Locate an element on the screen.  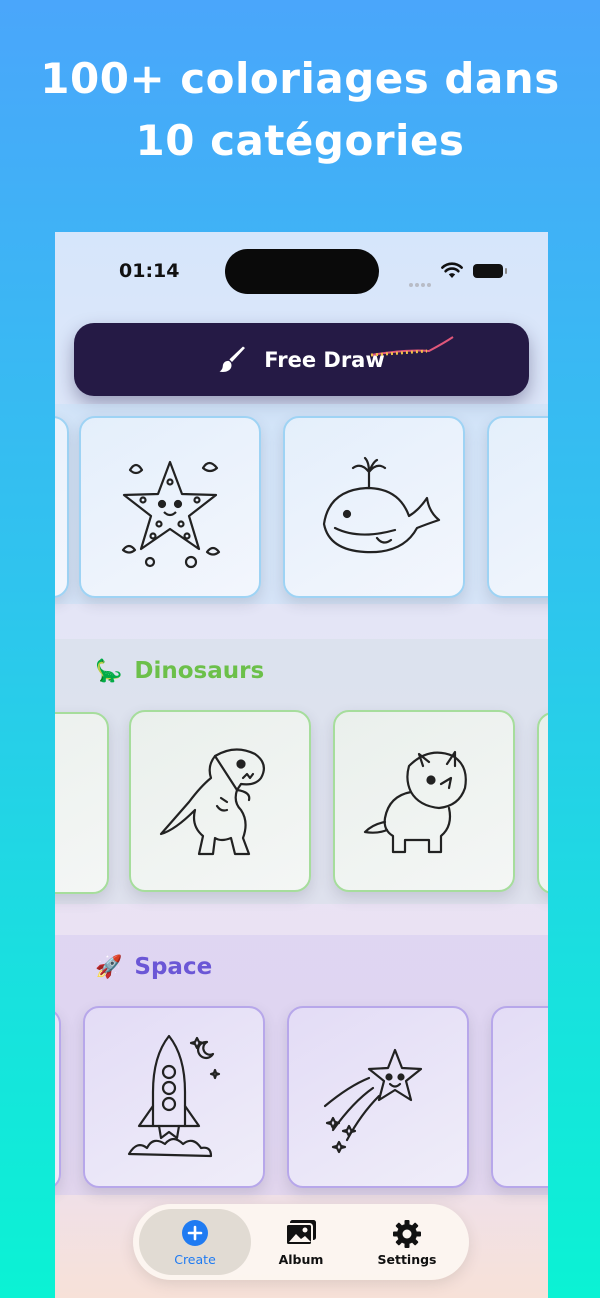
photo-album-icon is located at coordinates (300, 1233).